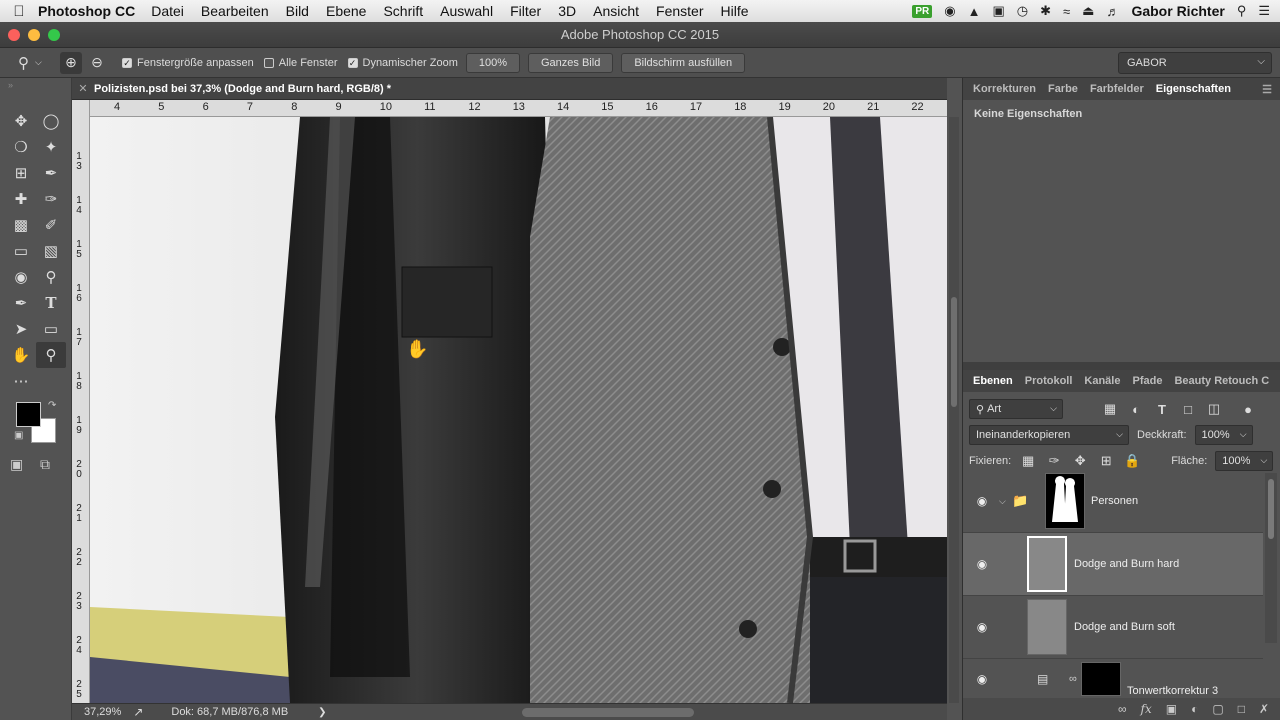 This screenshot has height=720, width=1280. Describe the element at coordinates (71, 62) in the screenshot. I see `zoom-in-button: ⊕` at that location.